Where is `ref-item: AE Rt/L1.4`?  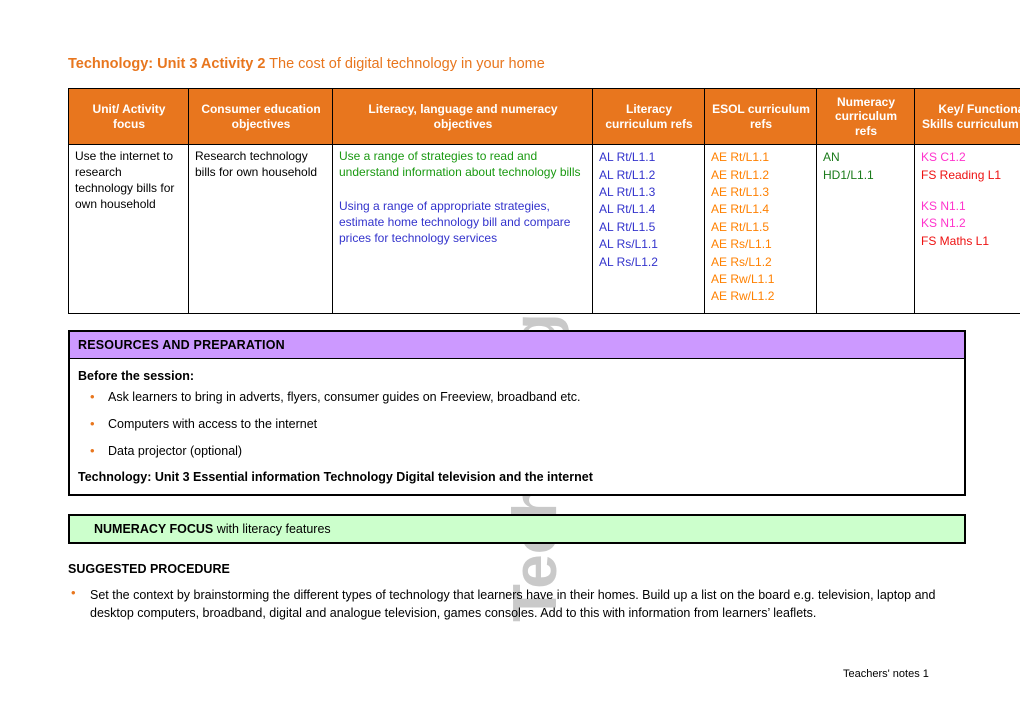 ref-item: AE Rt/L1.4 is located at coordinates (740, 209).